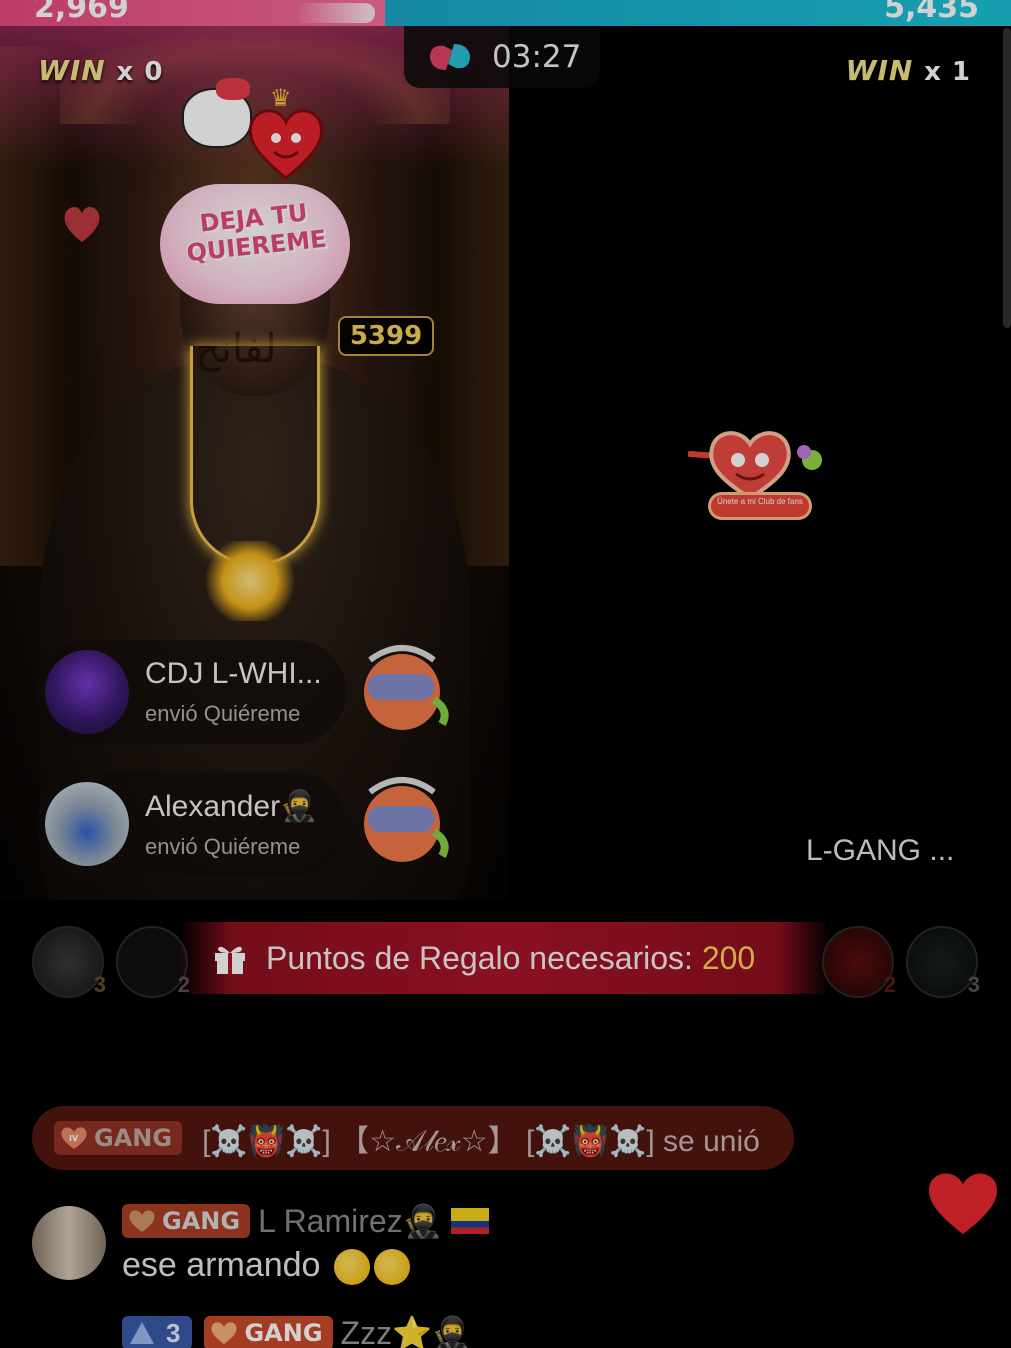 Image resolution: width=1011 pixels, height=1348 pixels. I want to click on left-win-count: x 0, so click(140, 72).